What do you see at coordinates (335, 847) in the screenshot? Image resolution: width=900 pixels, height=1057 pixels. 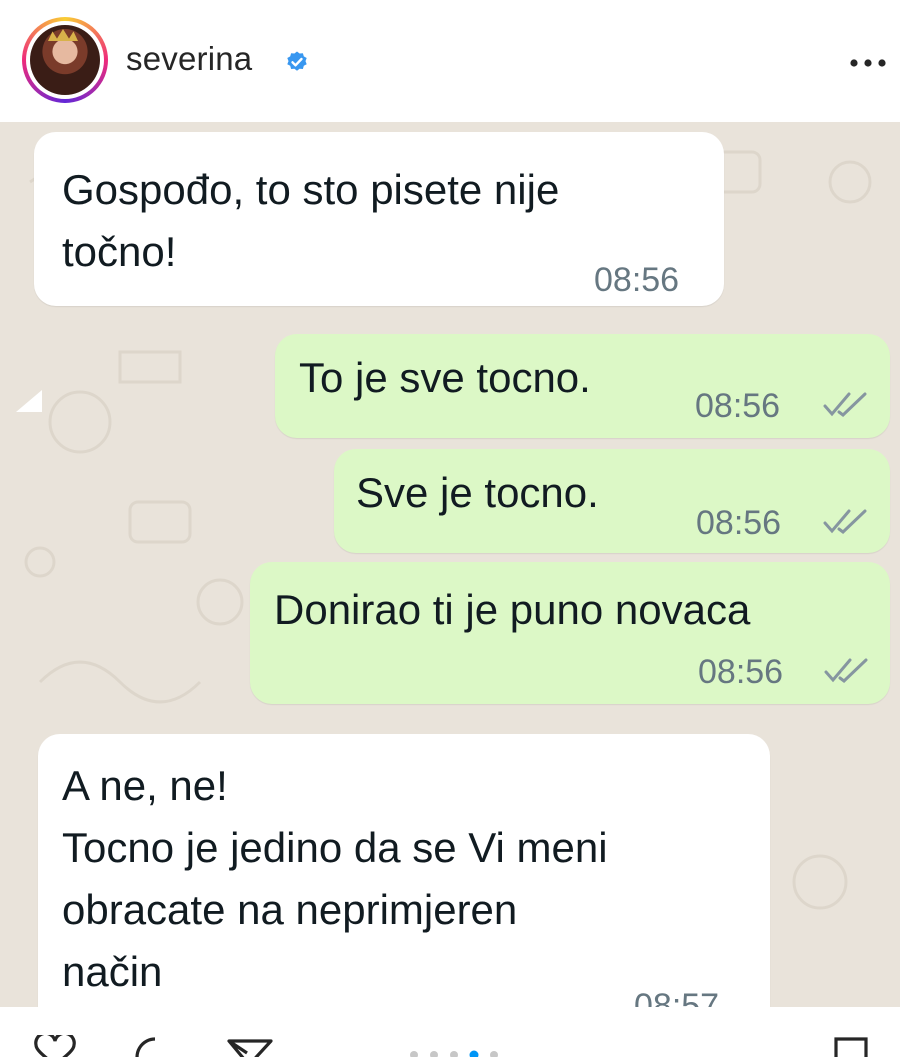 I see `message-text-line: Tocno je jedino da se Vi meni` at bounding box center [335, 847].